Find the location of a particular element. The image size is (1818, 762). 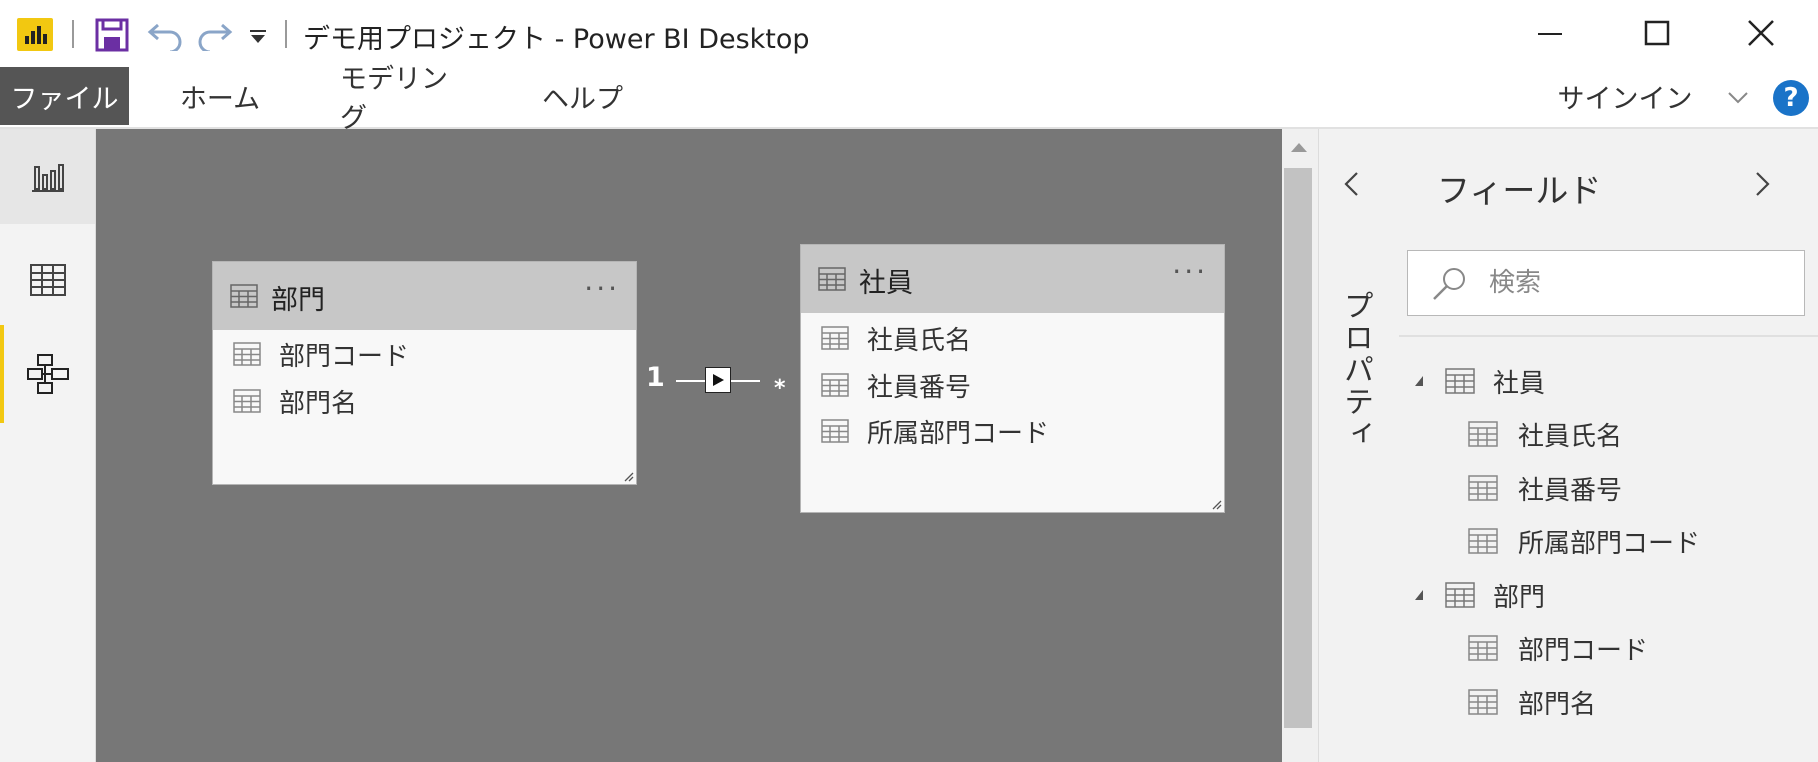

fields-table-name: 社員 is located at coordinates (1519, 383).